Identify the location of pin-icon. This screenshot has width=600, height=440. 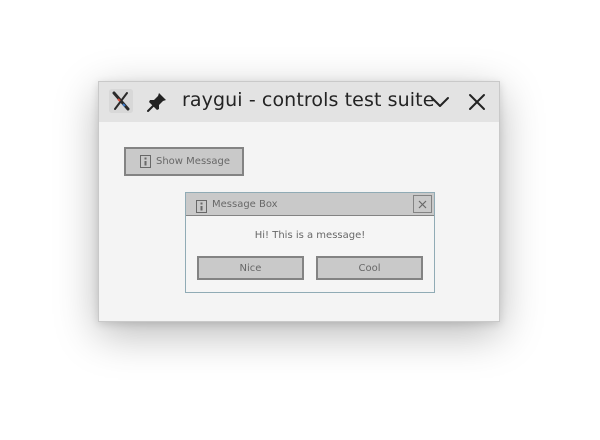
(157, 102).